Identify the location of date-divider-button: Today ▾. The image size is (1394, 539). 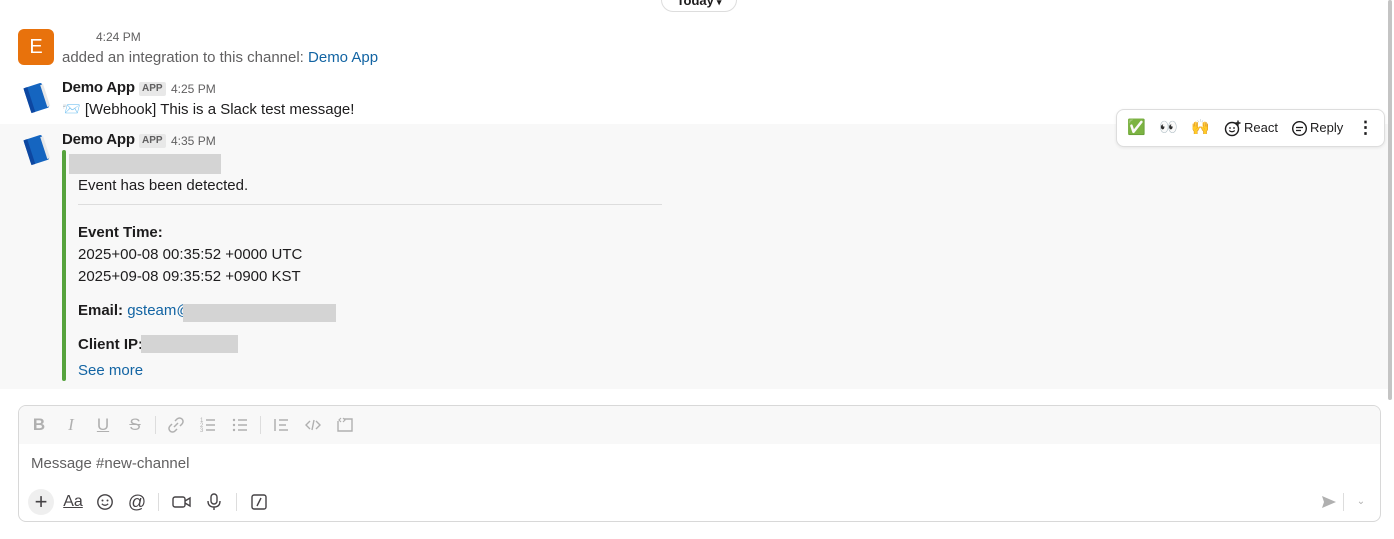
(699, 6).